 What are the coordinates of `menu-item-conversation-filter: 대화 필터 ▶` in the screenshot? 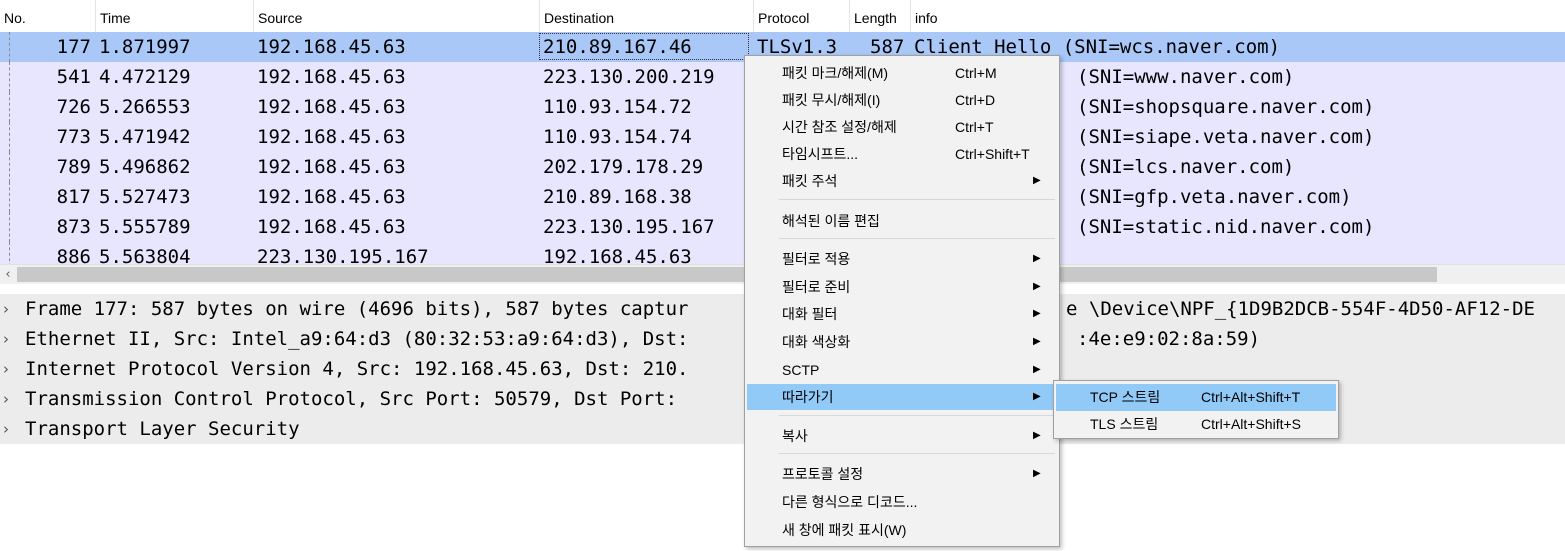 It's located at (902, 314).